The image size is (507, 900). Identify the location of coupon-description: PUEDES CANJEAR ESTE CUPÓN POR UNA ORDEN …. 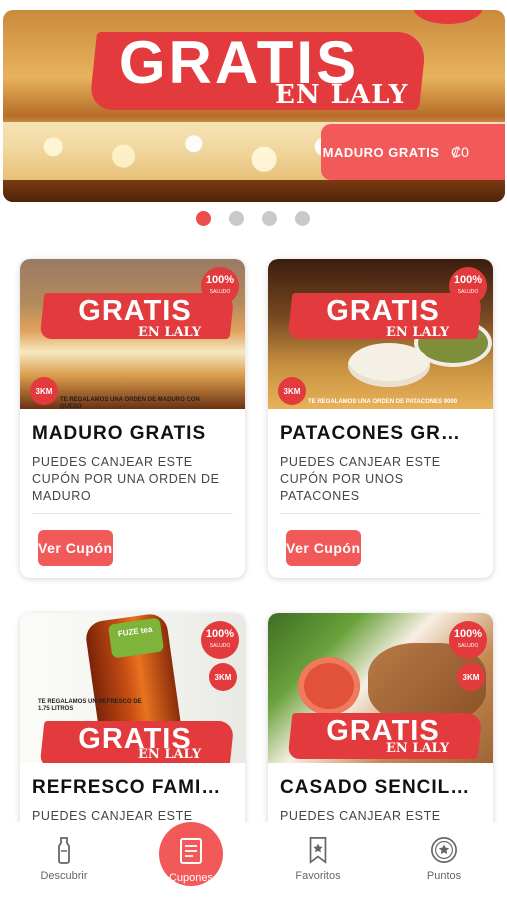
(126, 479).